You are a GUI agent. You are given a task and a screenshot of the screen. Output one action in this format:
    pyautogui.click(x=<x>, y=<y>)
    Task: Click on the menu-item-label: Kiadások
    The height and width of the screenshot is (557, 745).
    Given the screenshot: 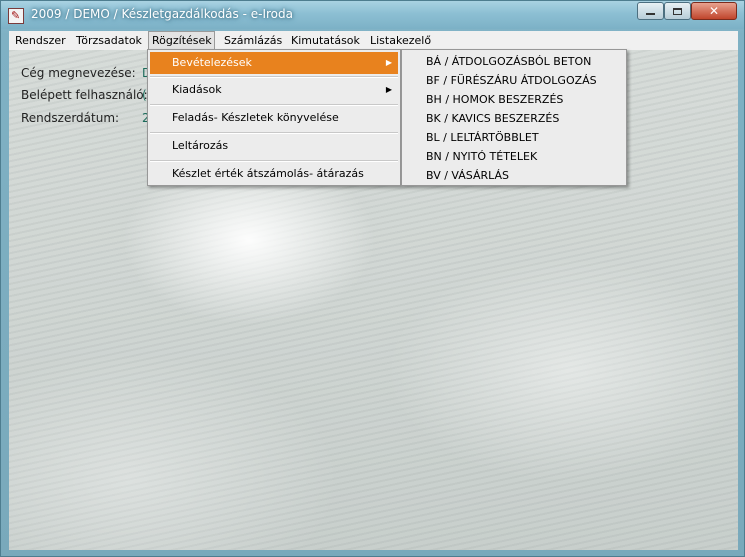 What is the action you would take?
    pyautogui.click(x=197, y=89)
    